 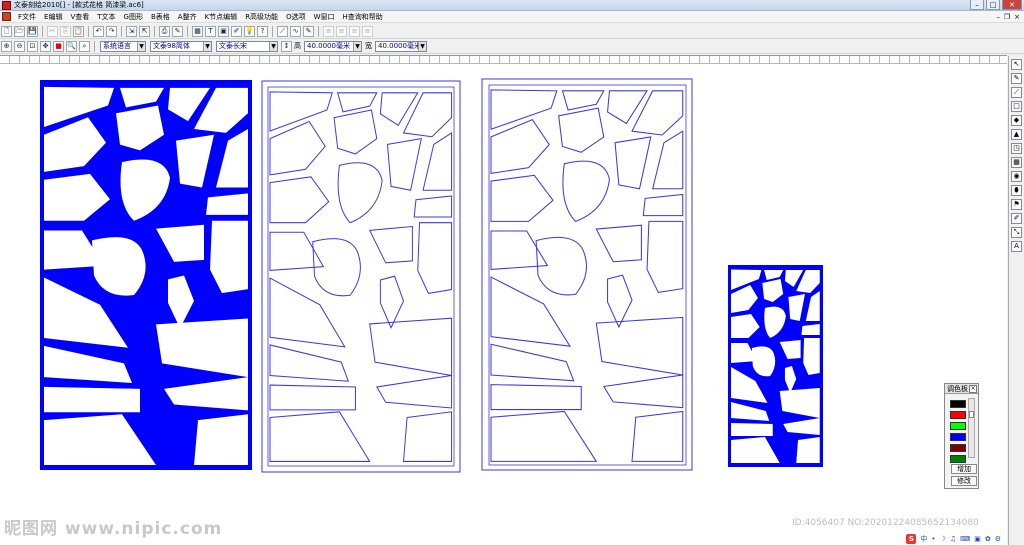 I want to click on open-folder-icon: 🗁, so click(x=19, y=31).